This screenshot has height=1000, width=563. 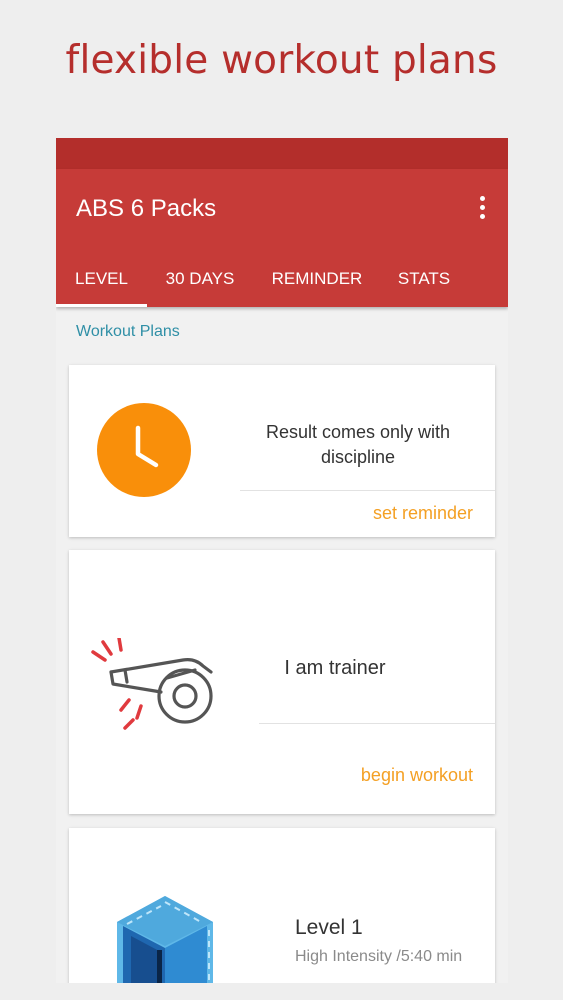 I want to click on level-1-card: Level 1 High Intensity /5:40 min, so click(x=282, y=905).